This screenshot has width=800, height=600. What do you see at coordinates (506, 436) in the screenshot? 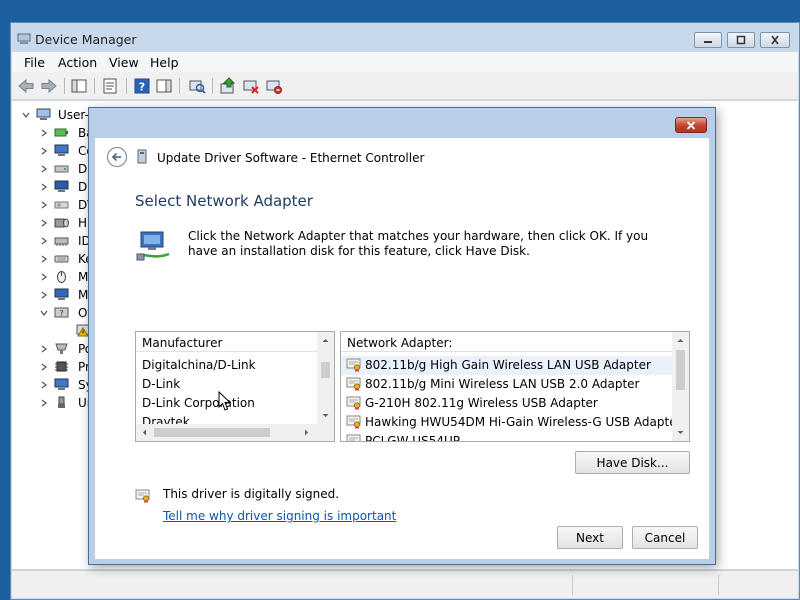
I see `list-item: PCLGW-US54UP` at bounding box center [506, 436].